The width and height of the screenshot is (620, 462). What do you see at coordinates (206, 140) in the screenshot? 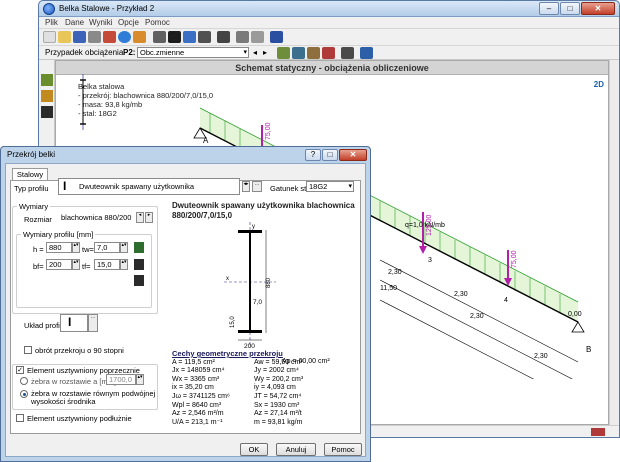
I see `support-a-label: A` at bounding box center [206, 140].